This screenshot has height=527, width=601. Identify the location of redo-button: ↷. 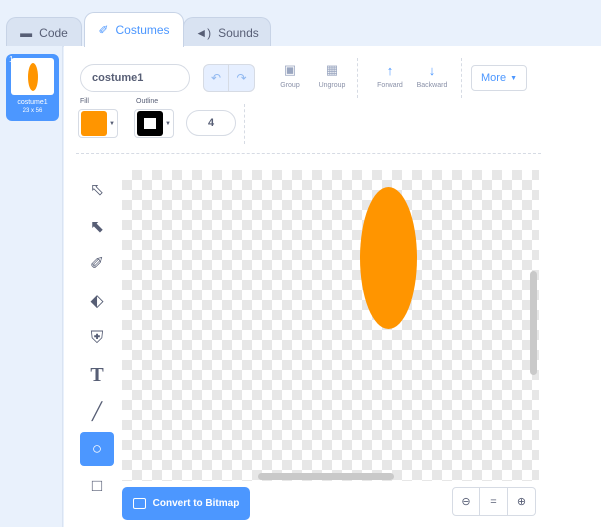
(242, 78).